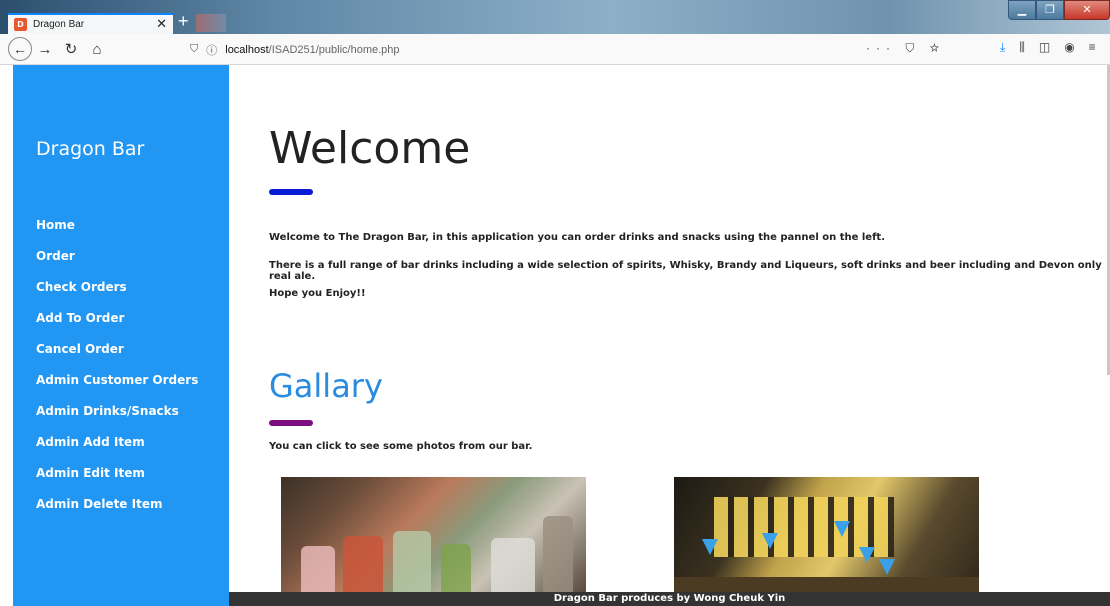 The width and height of the screenshot is (1110, 606). Describe the element at coordinates (317, 293) in the screenshot. I see `enjoy-paragraph: Hope you Enjoy!!` at that location.